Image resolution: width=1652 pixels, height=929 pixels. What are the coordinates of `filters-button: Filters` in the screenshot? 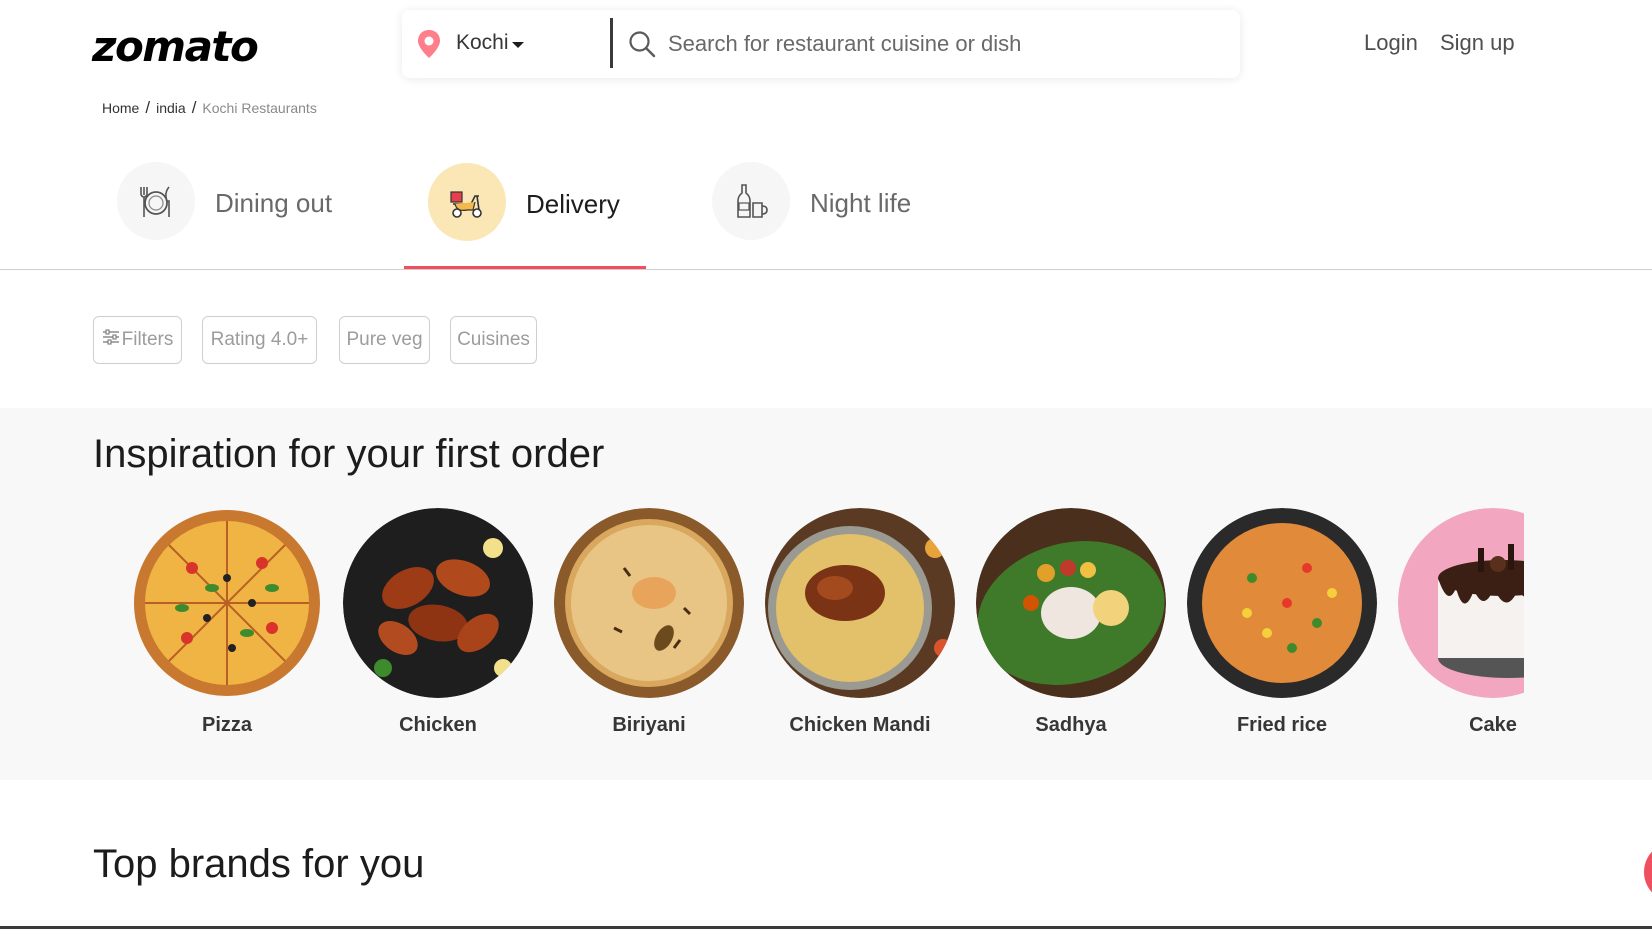 It's located at (137, 340).